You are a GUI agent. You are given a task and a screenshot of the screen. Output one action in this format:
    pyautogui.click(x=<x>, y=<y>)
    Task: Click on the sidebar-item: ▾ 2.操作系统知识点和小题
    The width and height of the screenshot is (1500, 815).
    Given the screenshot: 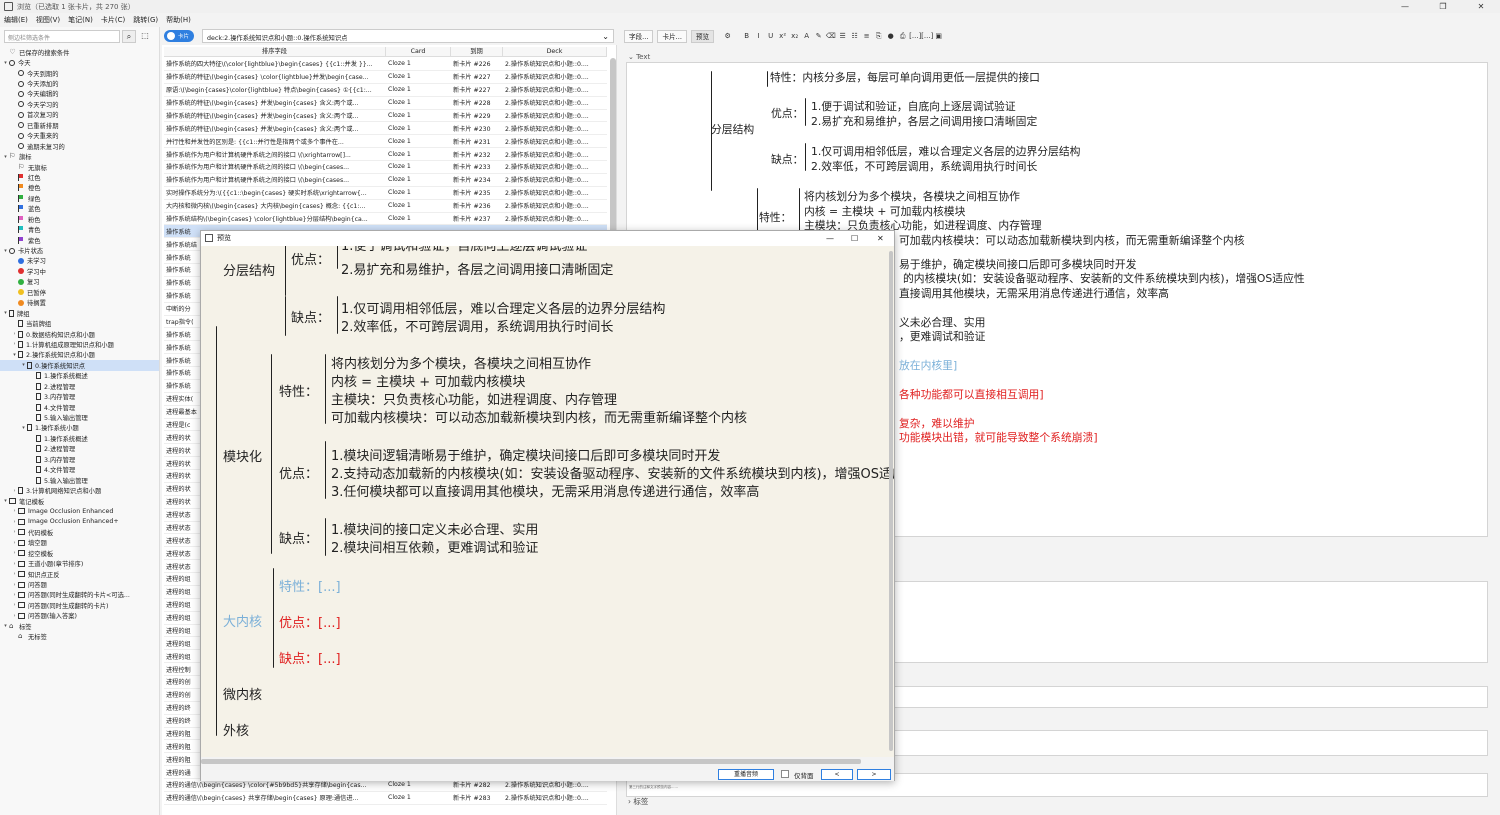 What is the action you would take?
    pyautogui.click(x=79, y=355)
    